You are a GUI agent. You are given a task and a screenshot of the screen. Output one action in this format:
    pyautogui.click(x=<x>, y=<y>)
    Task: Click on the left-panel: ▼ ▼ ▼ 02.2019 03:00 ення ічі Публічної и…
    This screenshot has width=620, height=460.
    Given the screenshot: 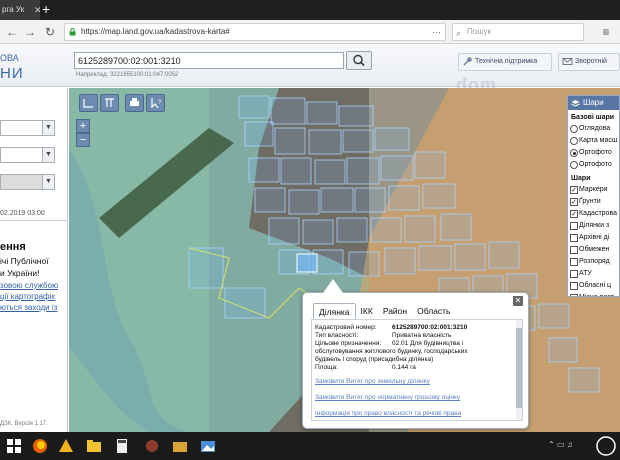 What is the action you would take?
    pyautogui.click(x=34, y=260)
    